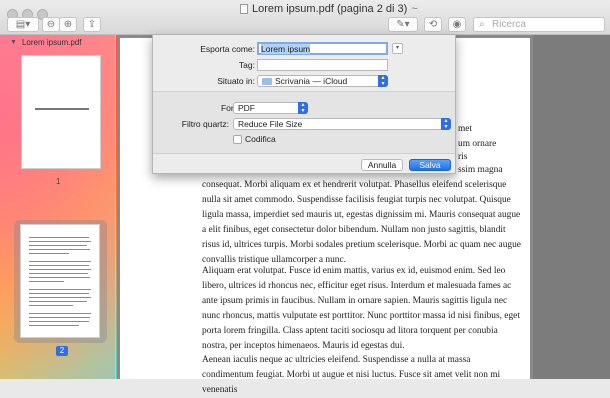  I want to click on tags-label: Tag:, so click(246, 65).